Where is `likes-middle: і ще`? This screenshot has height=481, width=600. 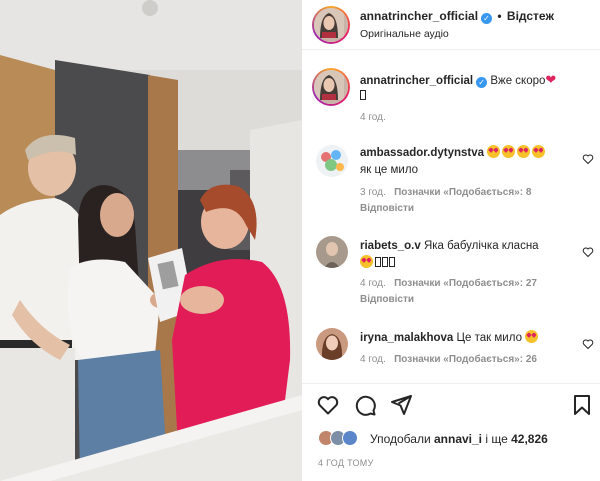 likes-middle: і ще is located at coordinates (497, 439).